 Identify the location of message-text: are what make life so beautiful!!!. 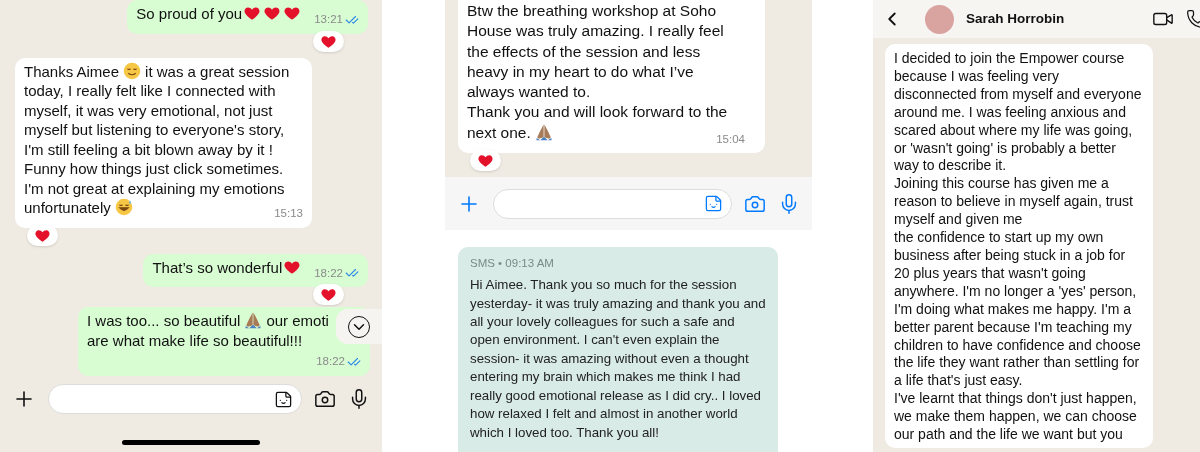
(195, 340).